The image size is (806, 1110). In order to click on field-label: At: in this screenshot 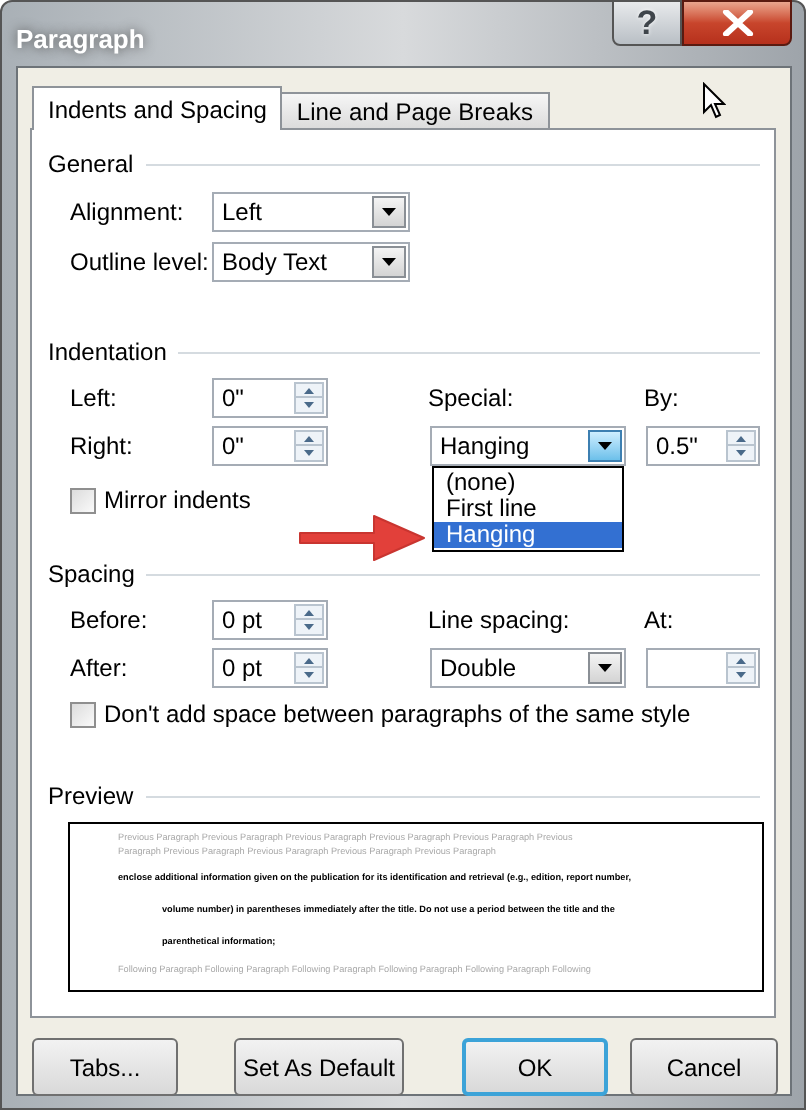, I will do `click(659, 621)`.